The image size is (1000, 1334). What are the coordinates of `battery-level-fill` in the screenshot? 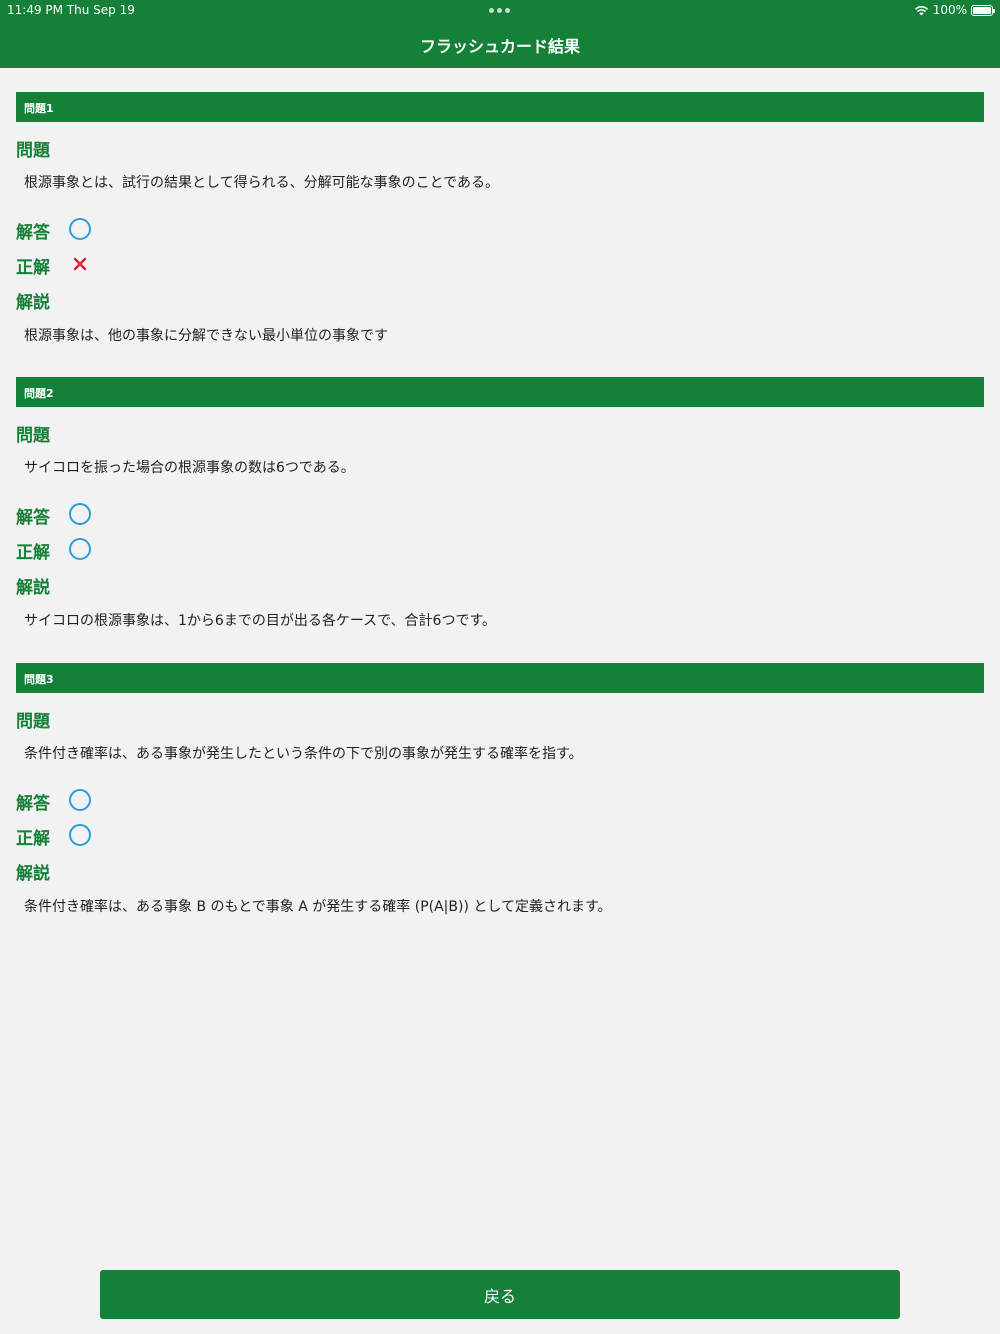 It's located at (982, 10).